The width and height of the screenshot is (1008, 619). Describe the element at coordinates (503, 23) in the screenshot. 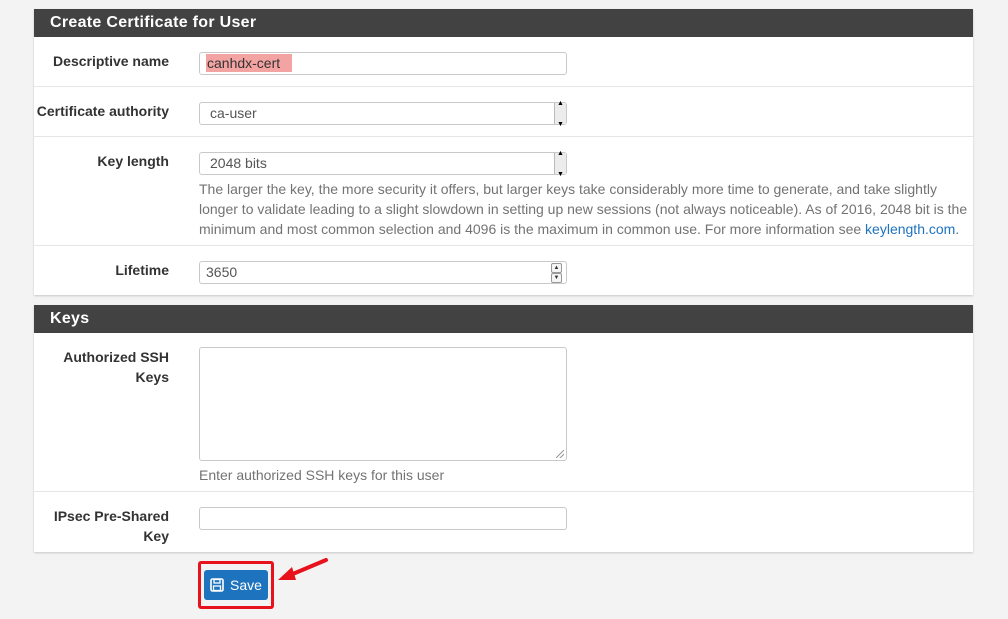

I see `panel-title: Create Certificate for User` at that location.